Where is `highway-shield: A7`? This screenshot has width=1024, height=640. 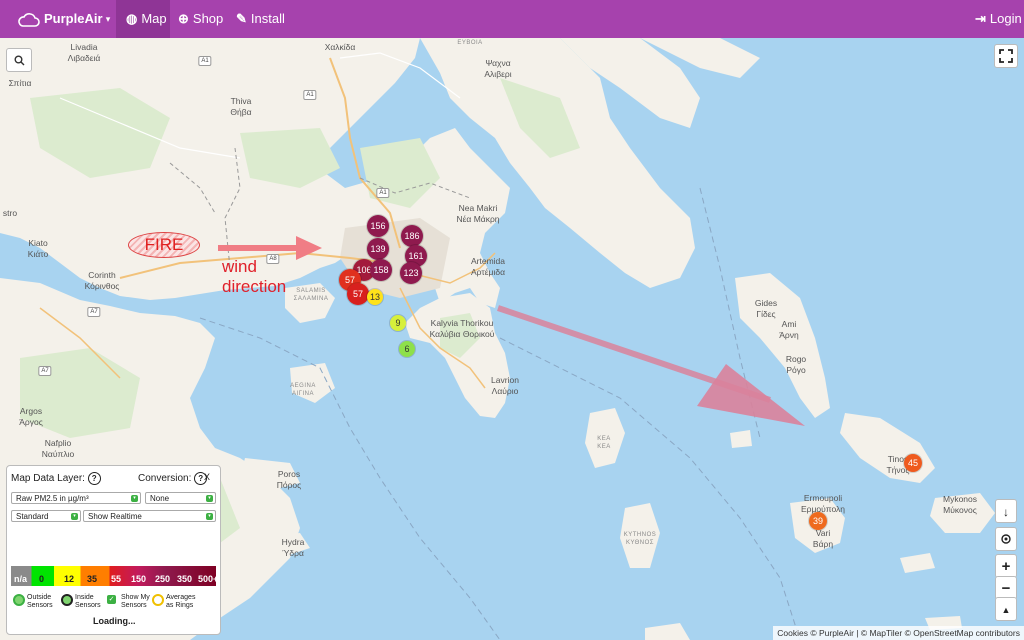 highway-shield: A7 is located at coordinates (45, 371).